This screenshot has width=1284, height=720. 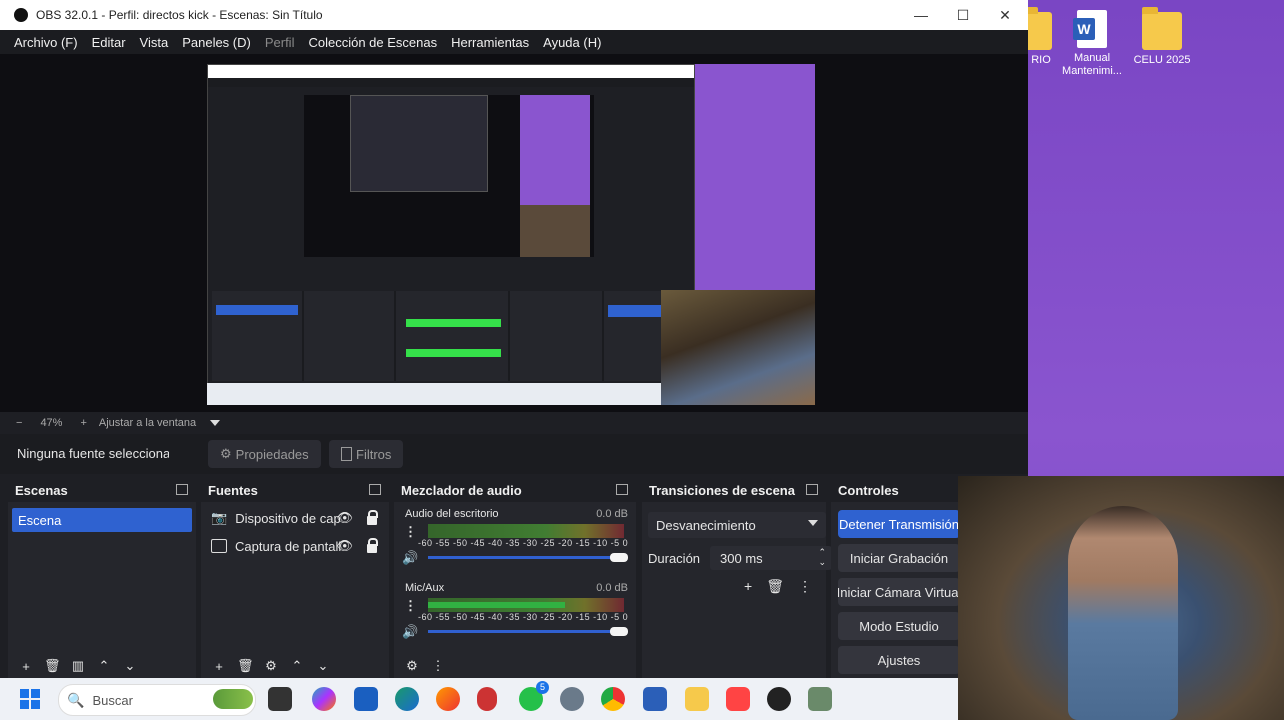 I want to click on menu-paneles: Paneles (D), so click(x=216, y=42).